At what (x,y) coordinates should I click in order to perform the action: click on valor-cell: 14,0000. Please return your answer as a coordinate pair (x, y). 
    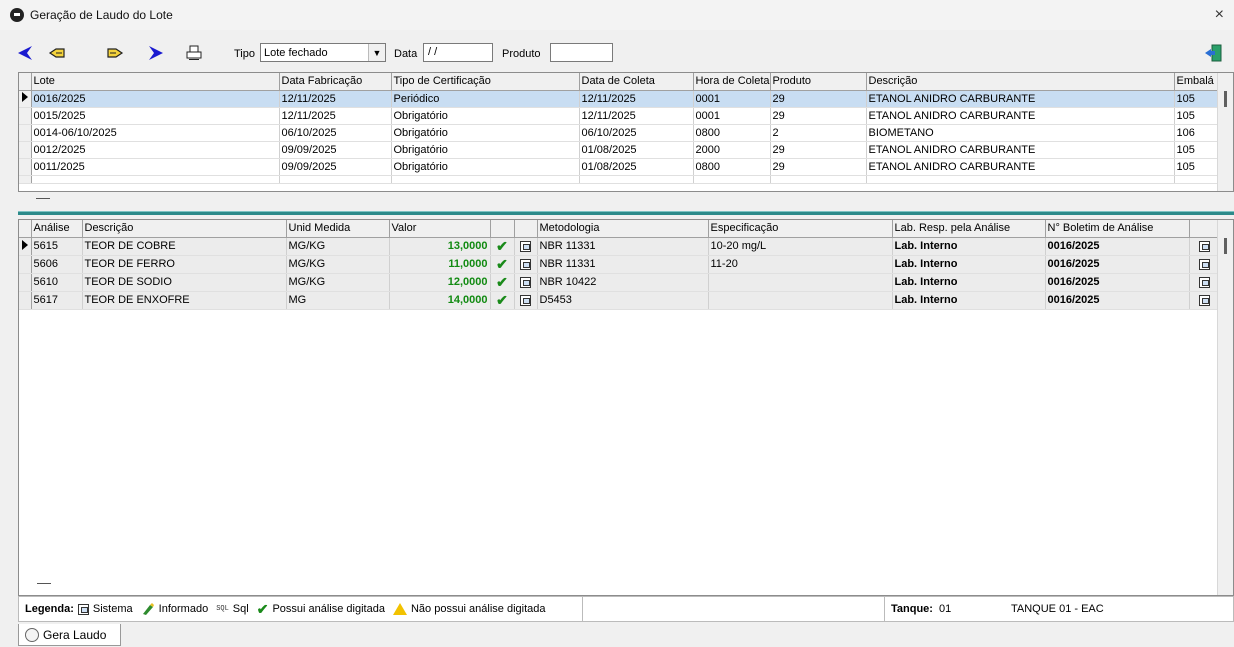
    Looking at the image, I should click on (440, 300).